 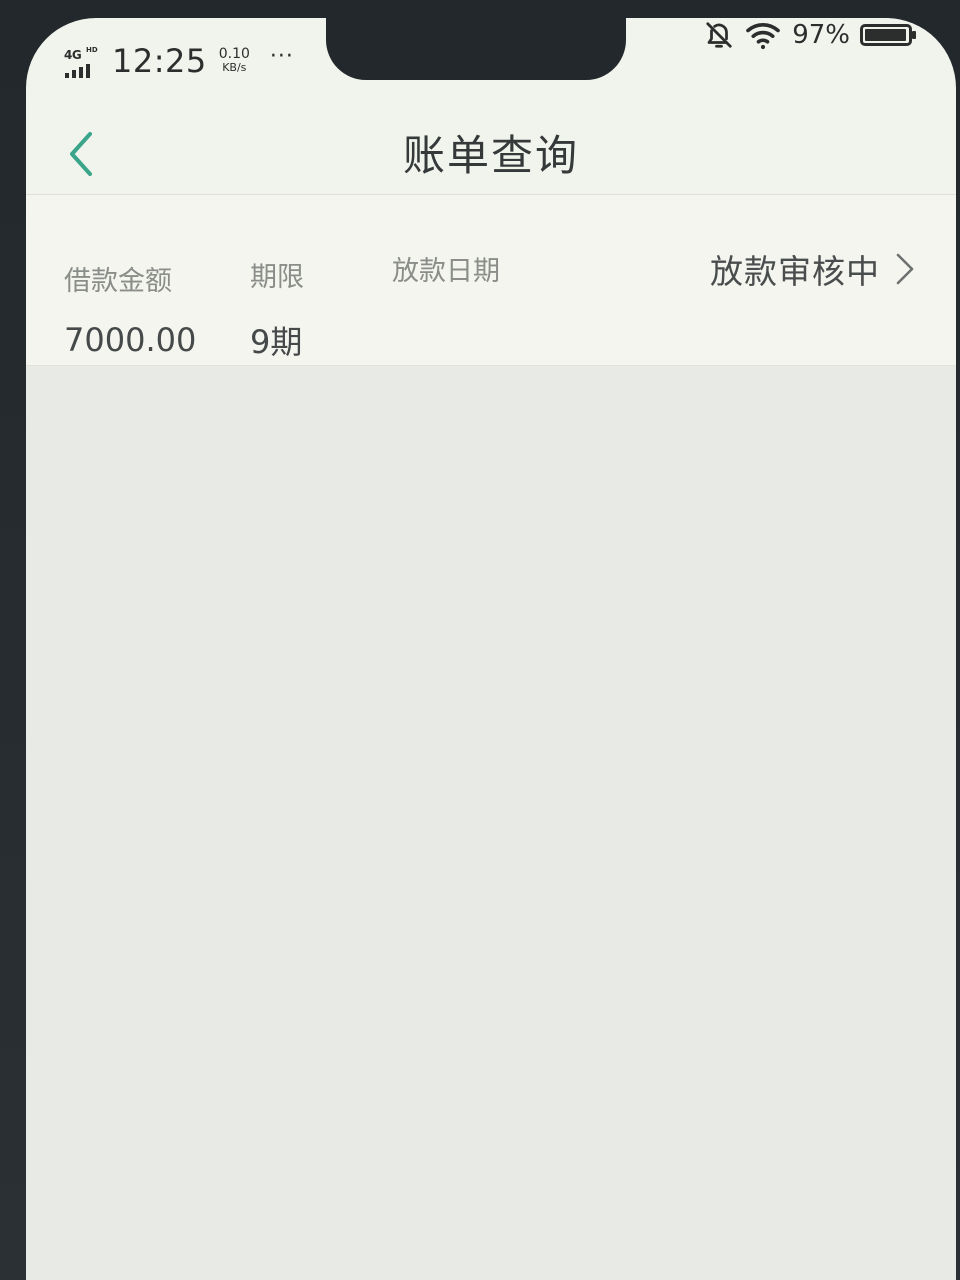 What do you see at coordinates (446, 271) in the screenshot?
I see `disbursement-date-label: 放款日期` at bounding box center [446, 271].